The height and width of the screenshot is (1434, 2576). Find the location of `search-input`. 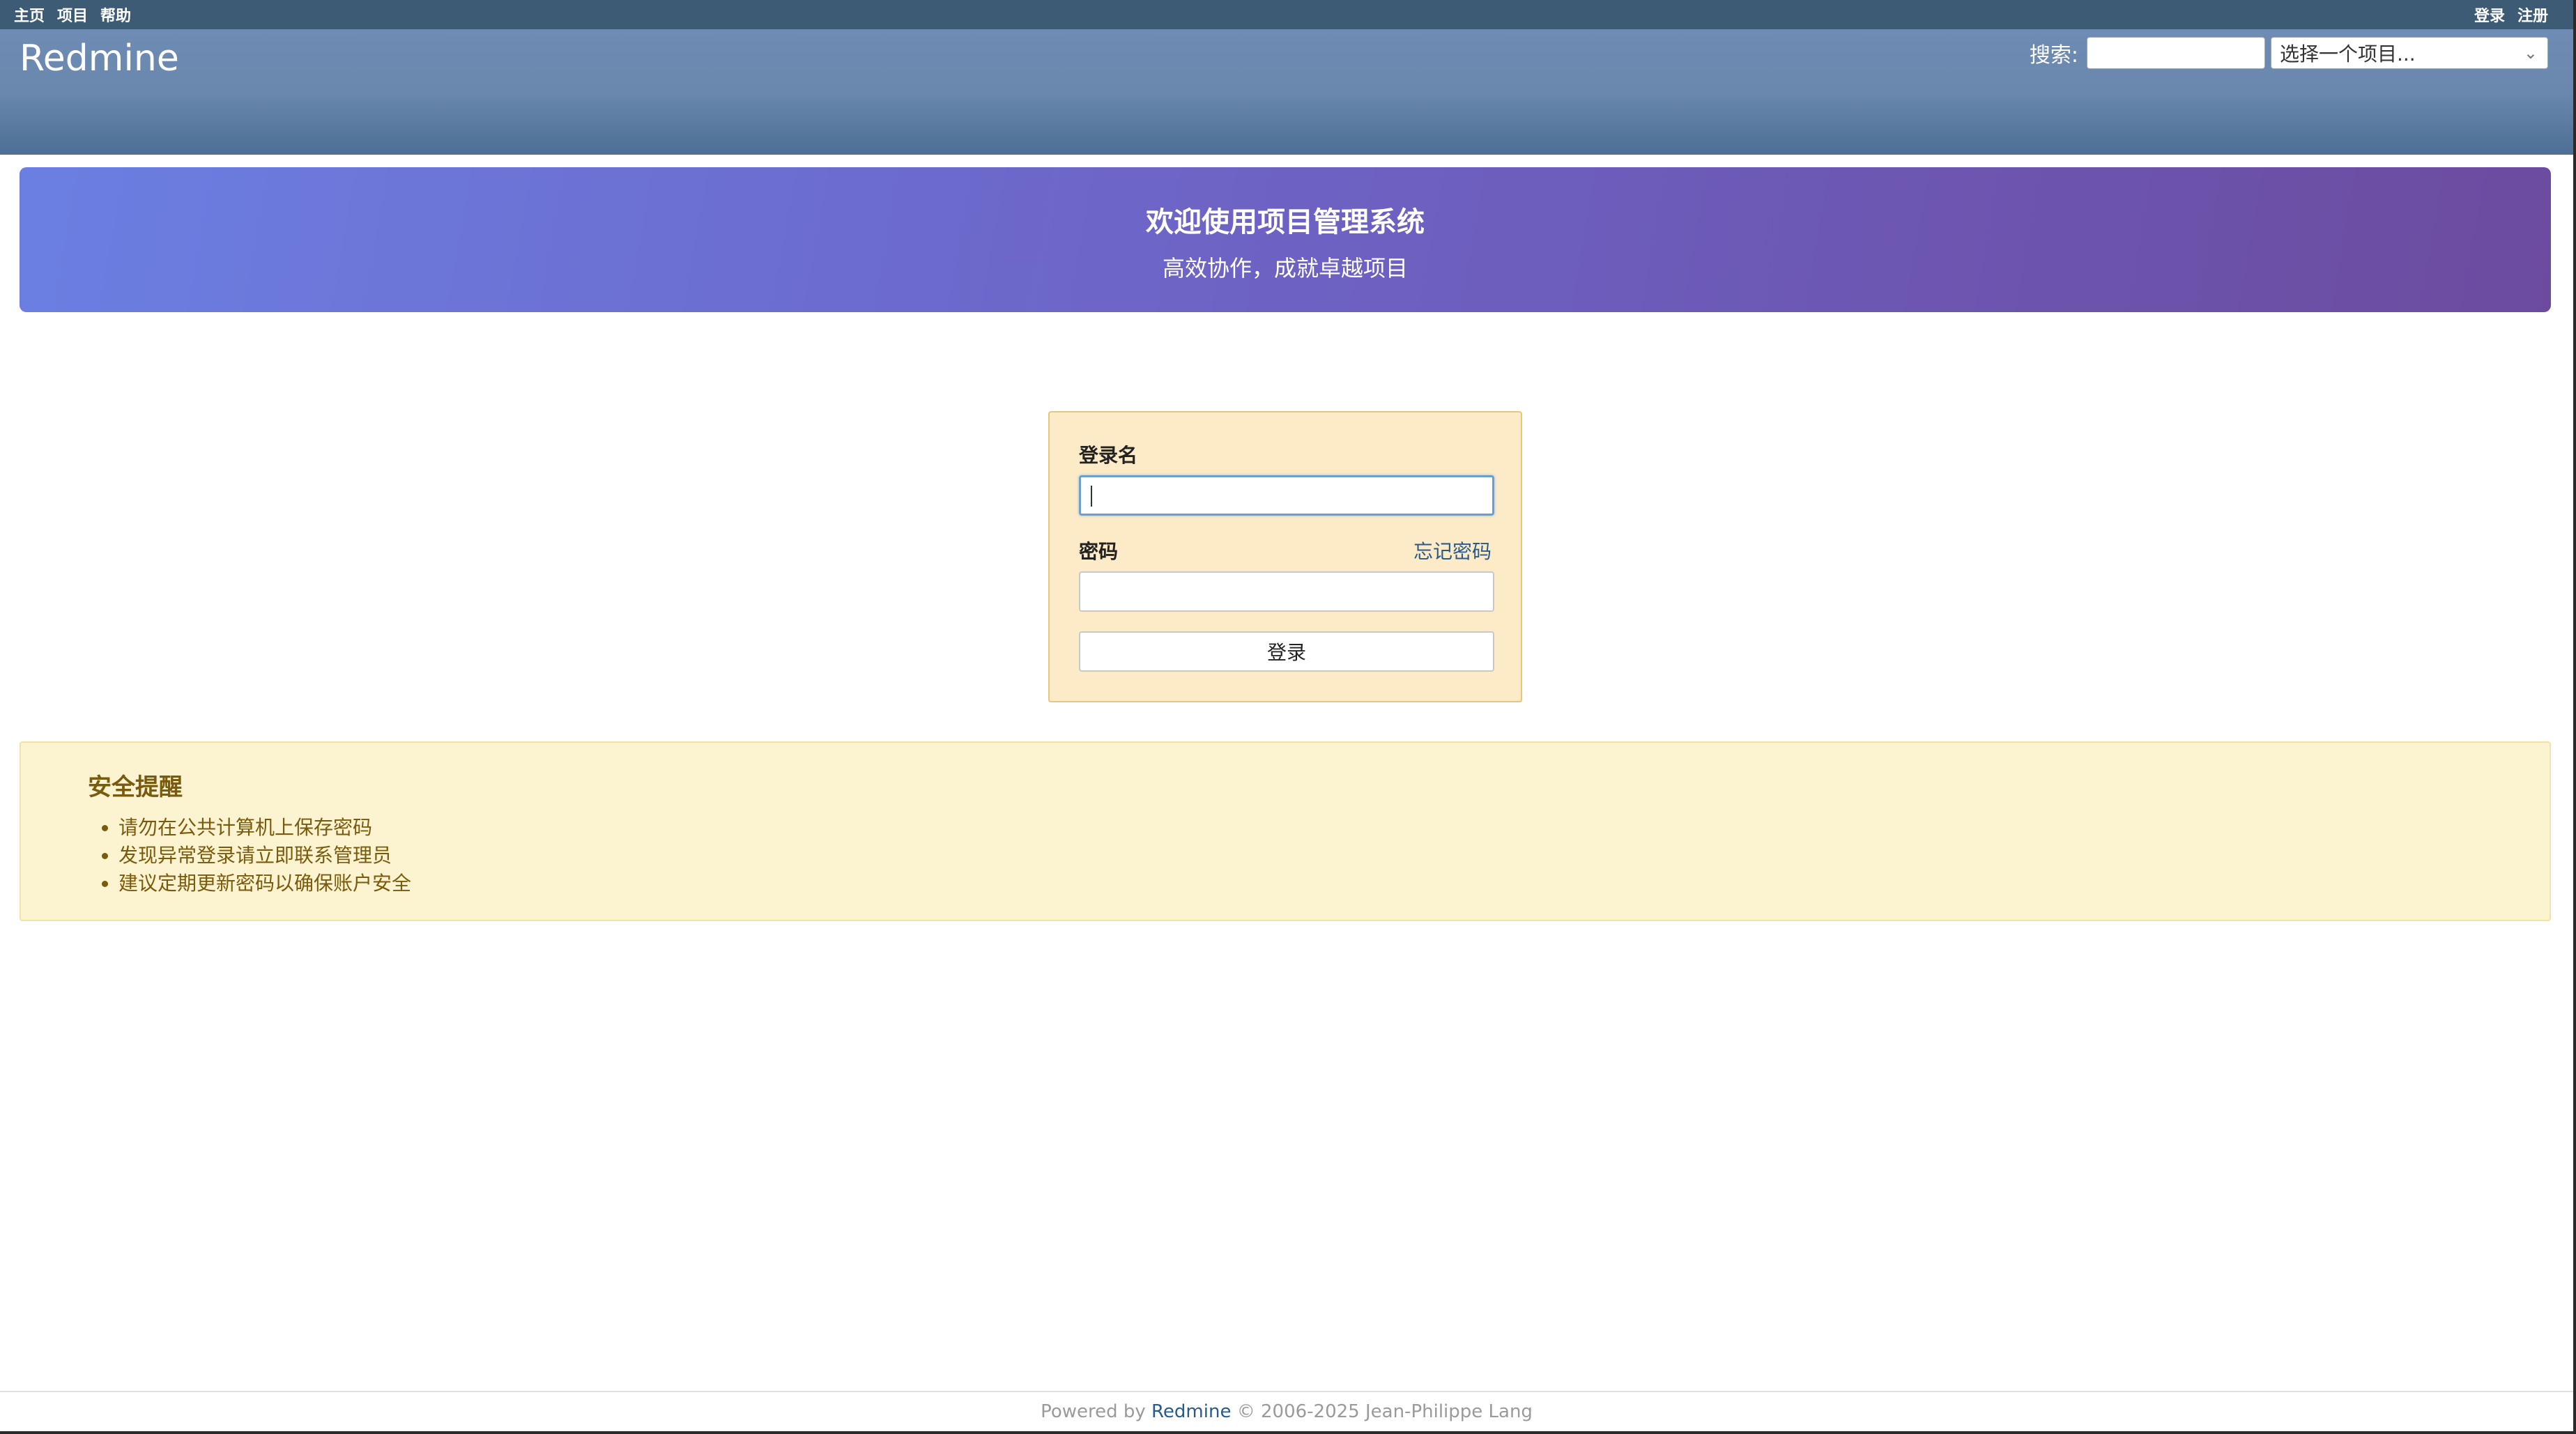

search-input is located at coordinates (2176, 53).